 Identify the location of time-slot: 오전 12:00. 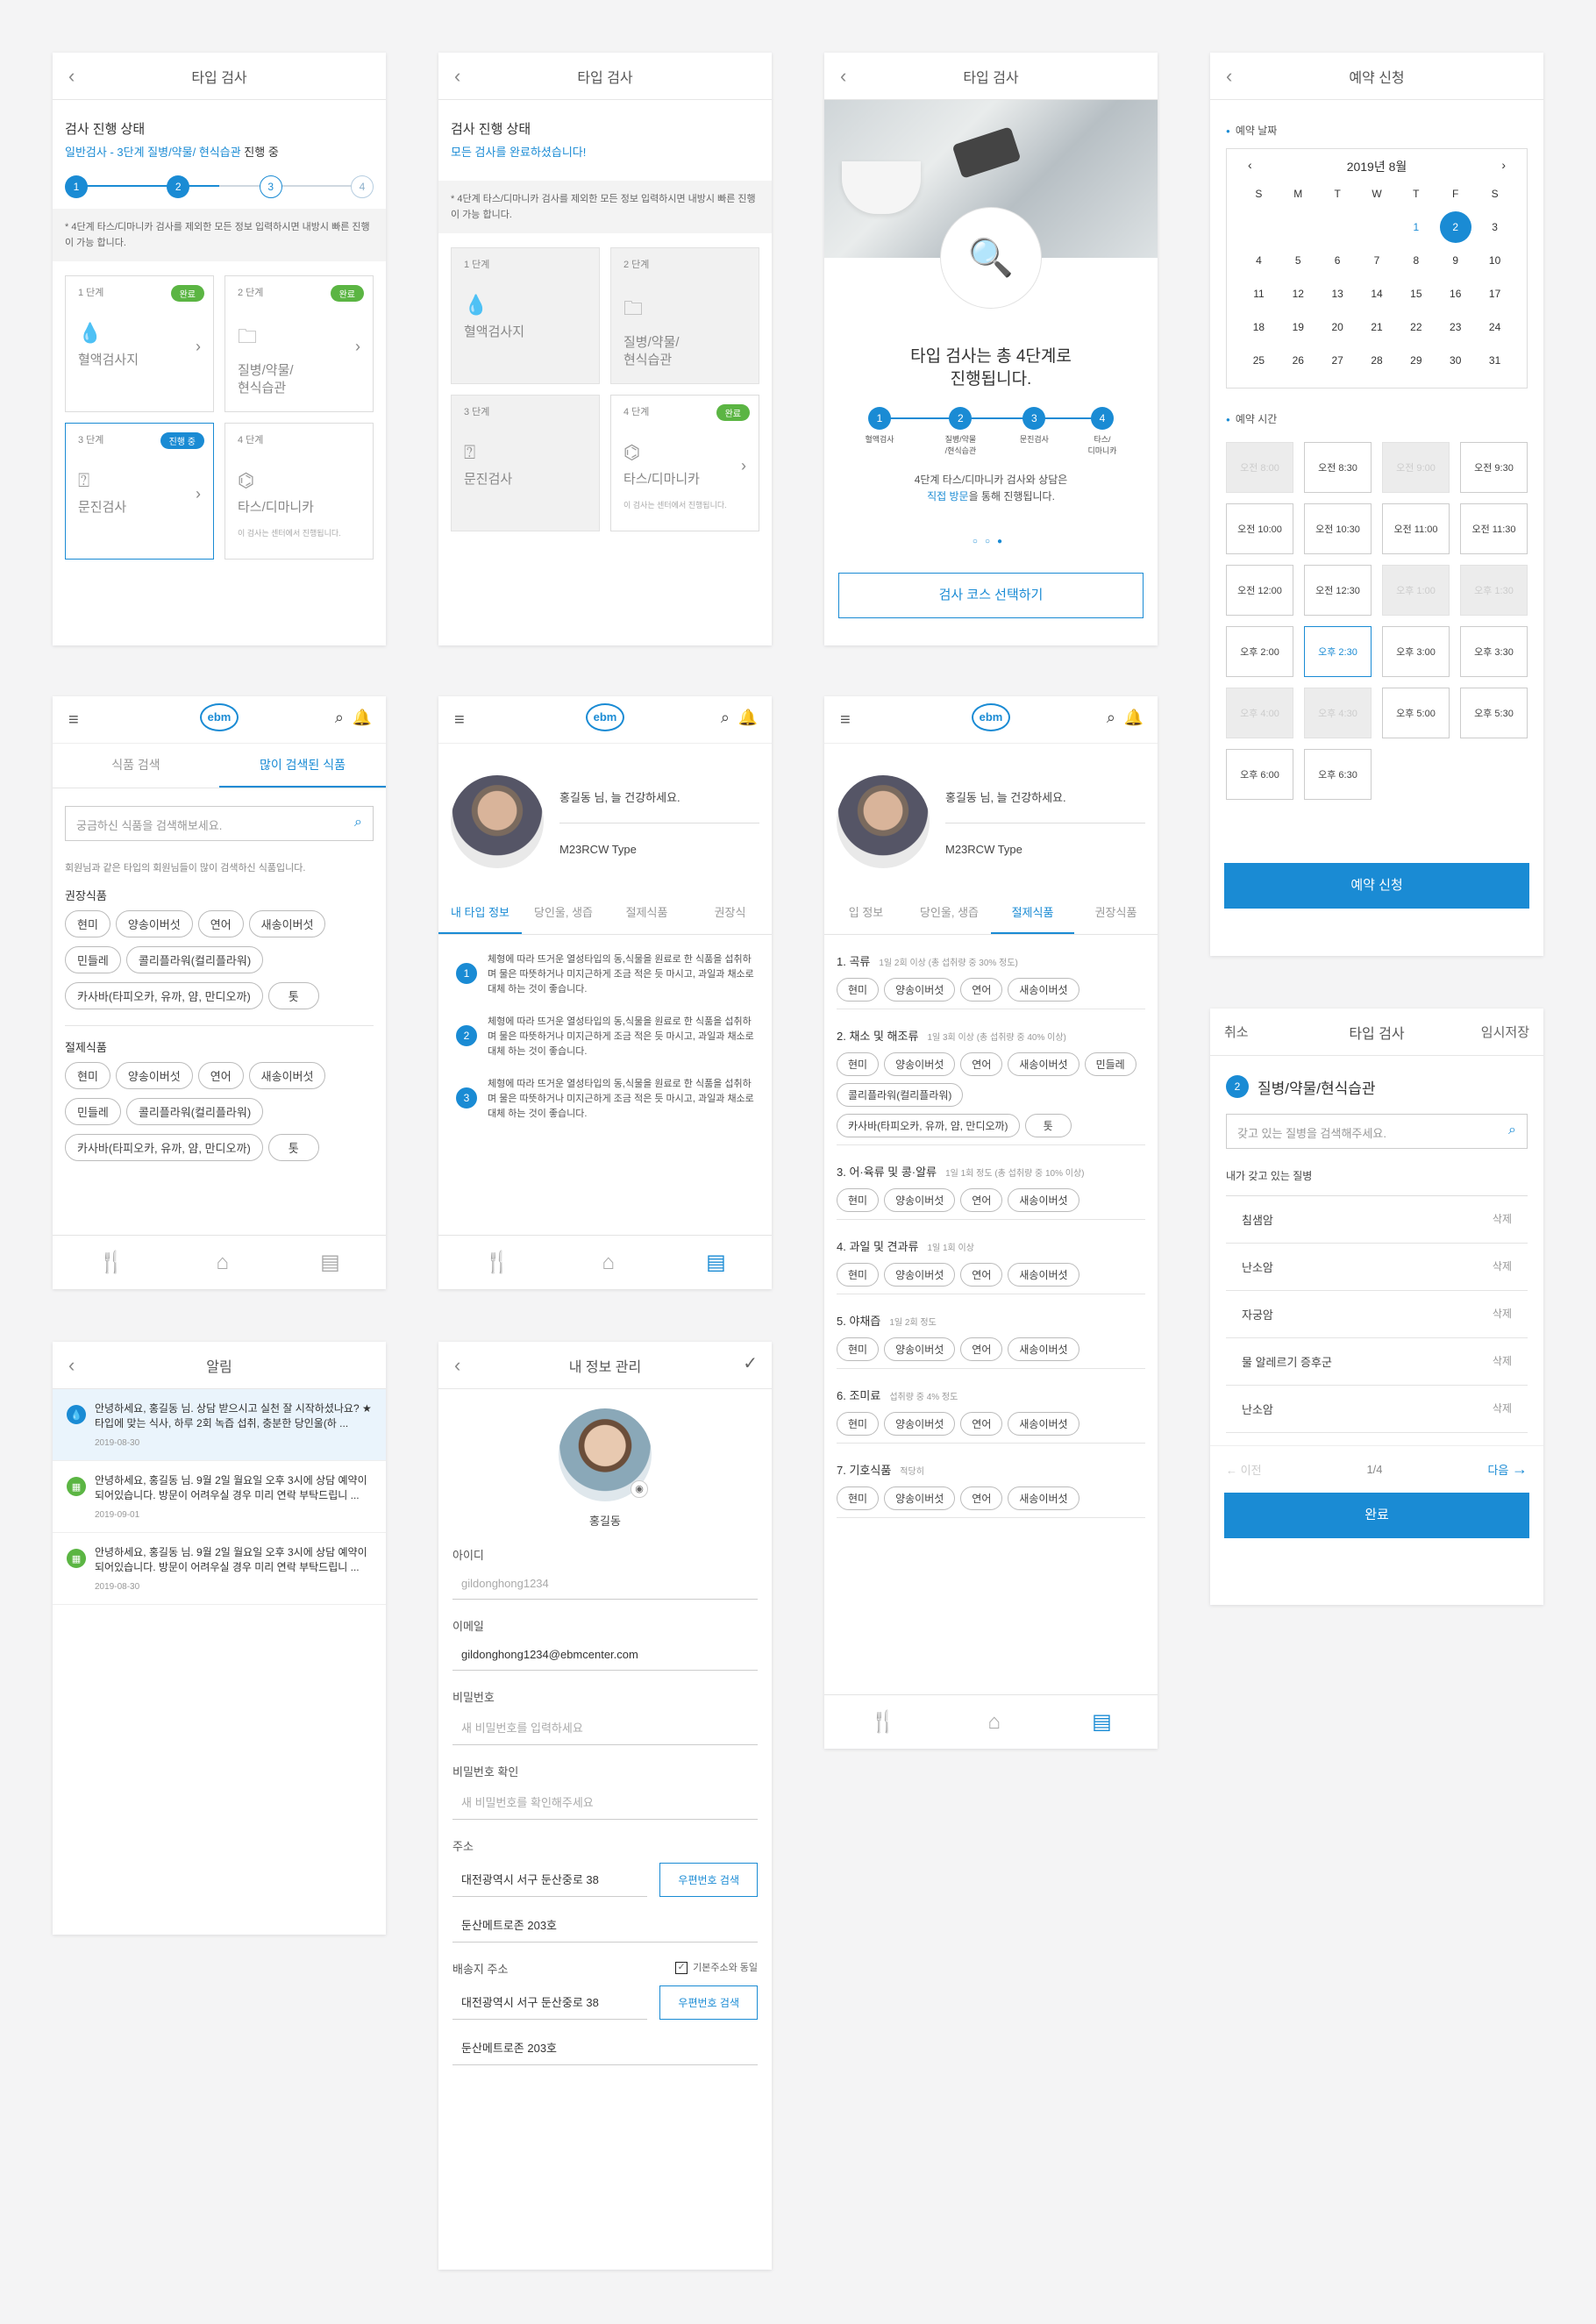
(1259, 590).